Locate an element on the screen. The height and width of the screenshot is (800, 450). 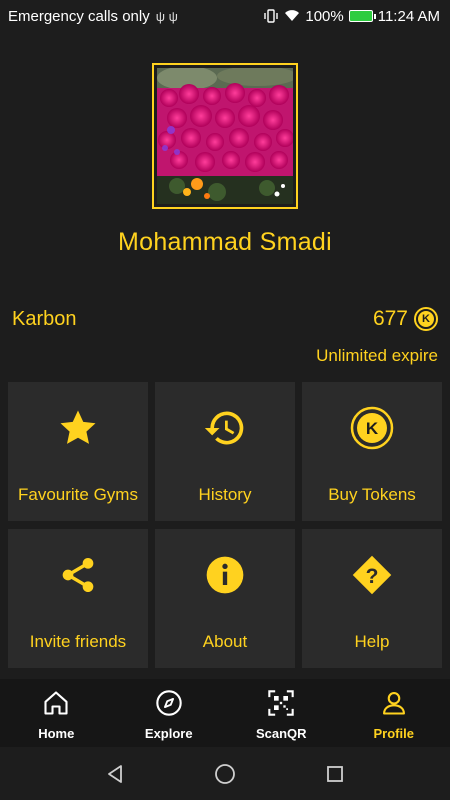
status-bar: Emergency calls only ψ ψ 100% 11:24 AM is located at coordinates (225, 16).